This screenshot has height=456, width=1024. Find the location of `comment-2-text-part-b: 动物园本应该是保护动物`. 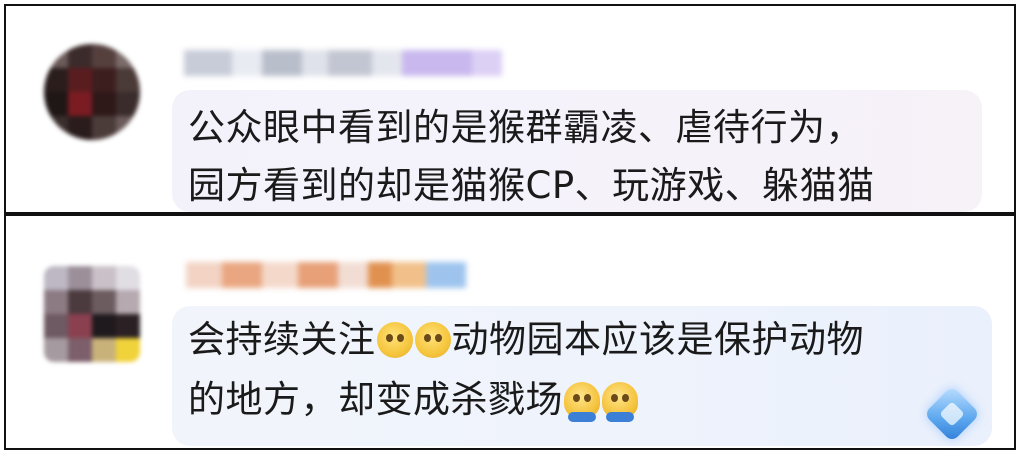

comment-2-text-part-b: 动物园本应该是保护动物 is located at coordinates (657, 339).